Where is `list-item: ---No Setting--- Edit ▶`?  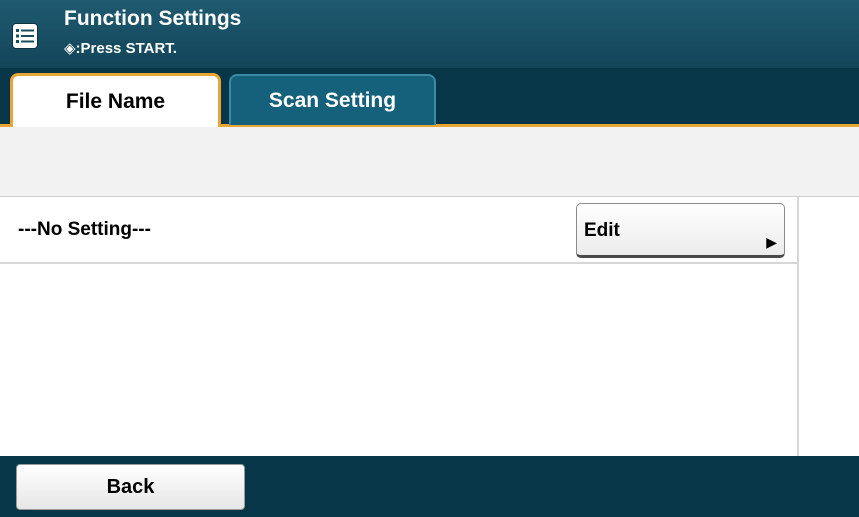 list-item: ---No Setting--- Edit ▶ is located at coordinates (398, 230).